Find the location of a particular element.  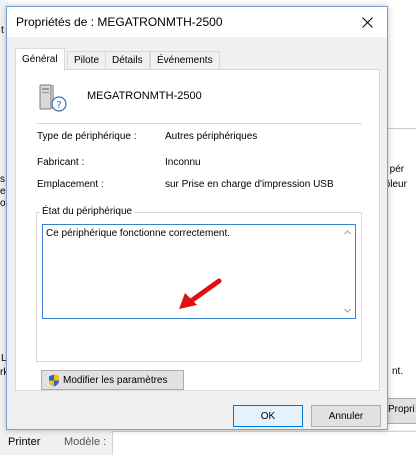

manufacturer-value: Inconnu is located at coordinates (183, 162).